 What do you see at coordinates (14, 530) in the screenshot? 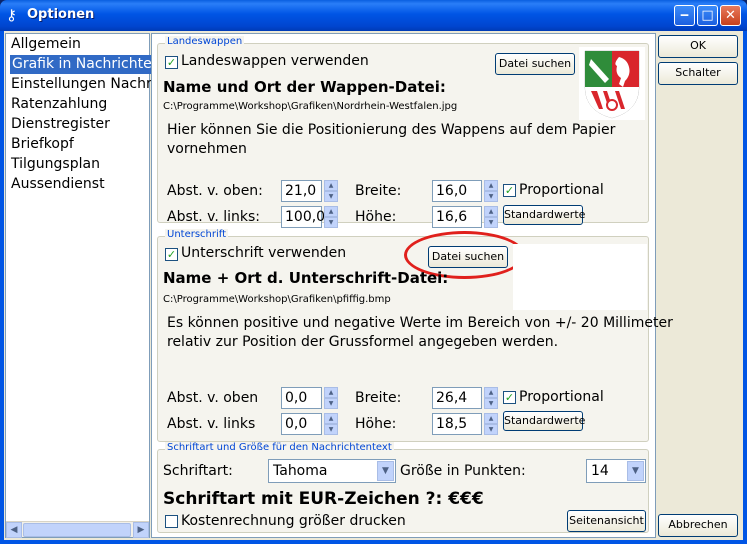
I see `scroll-left-icon: ◀` at bounding box center [14, 530].